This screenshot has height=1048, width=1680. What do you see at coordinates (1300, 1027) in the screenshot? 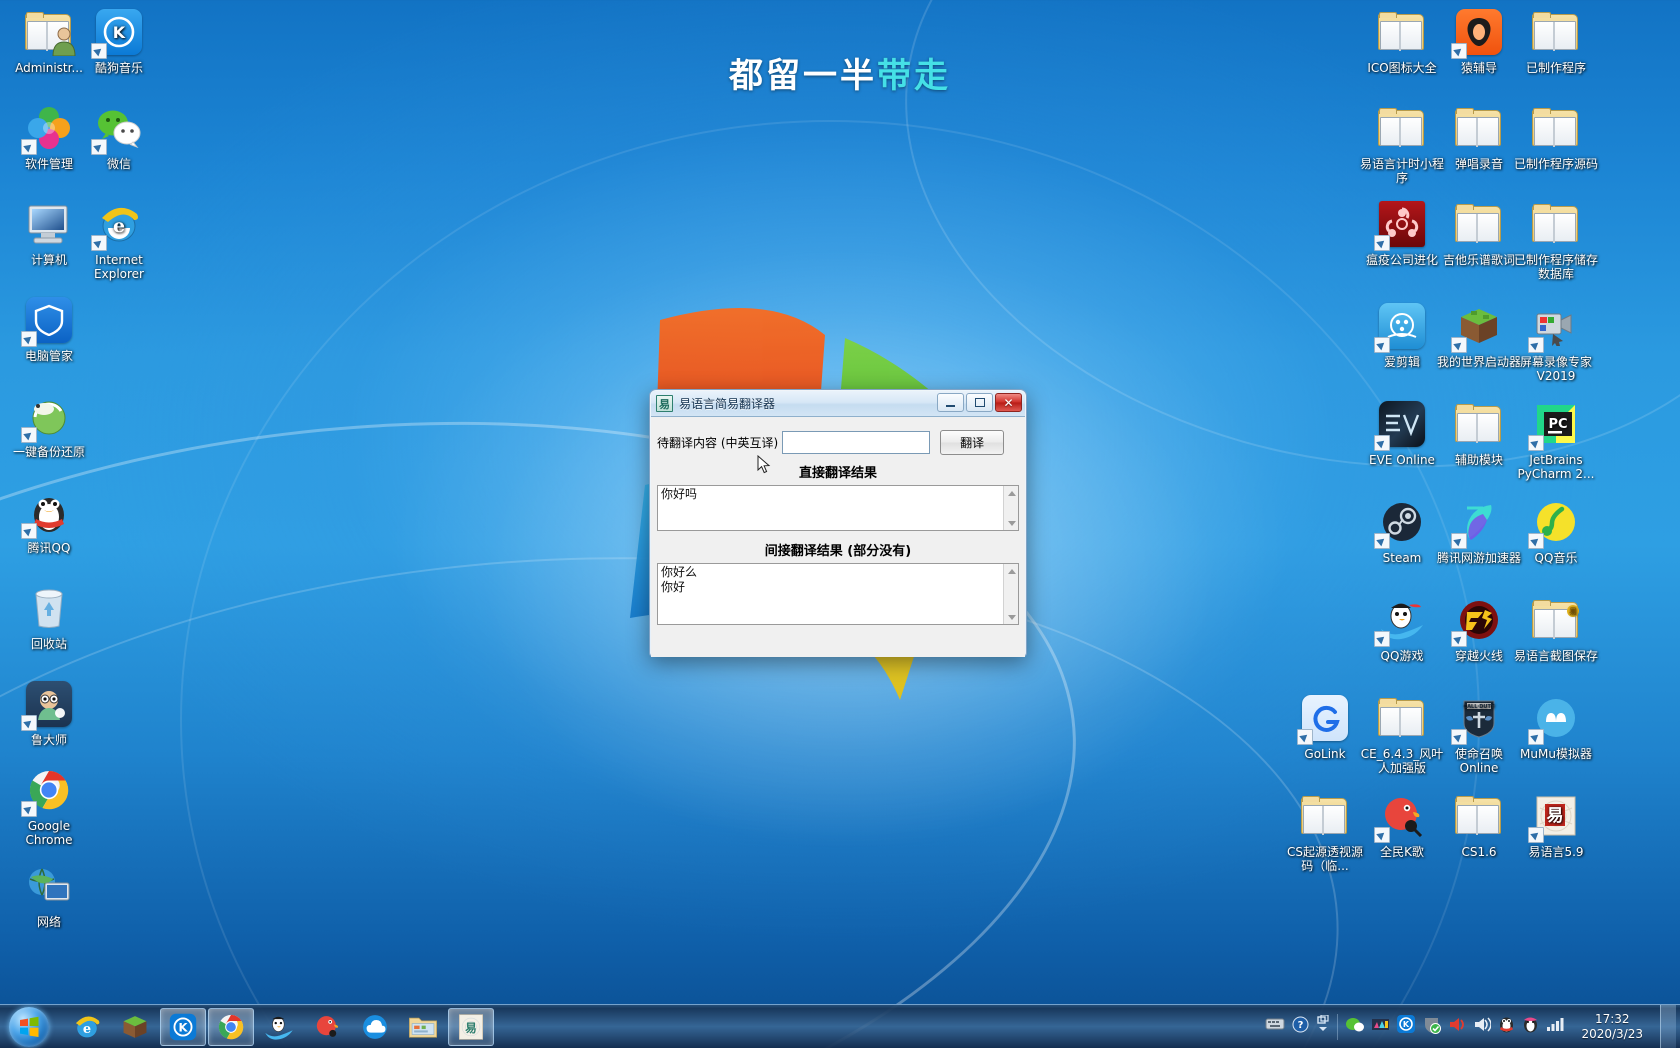
I see `help-icon: ?` at bounding box center [1300, 1027].